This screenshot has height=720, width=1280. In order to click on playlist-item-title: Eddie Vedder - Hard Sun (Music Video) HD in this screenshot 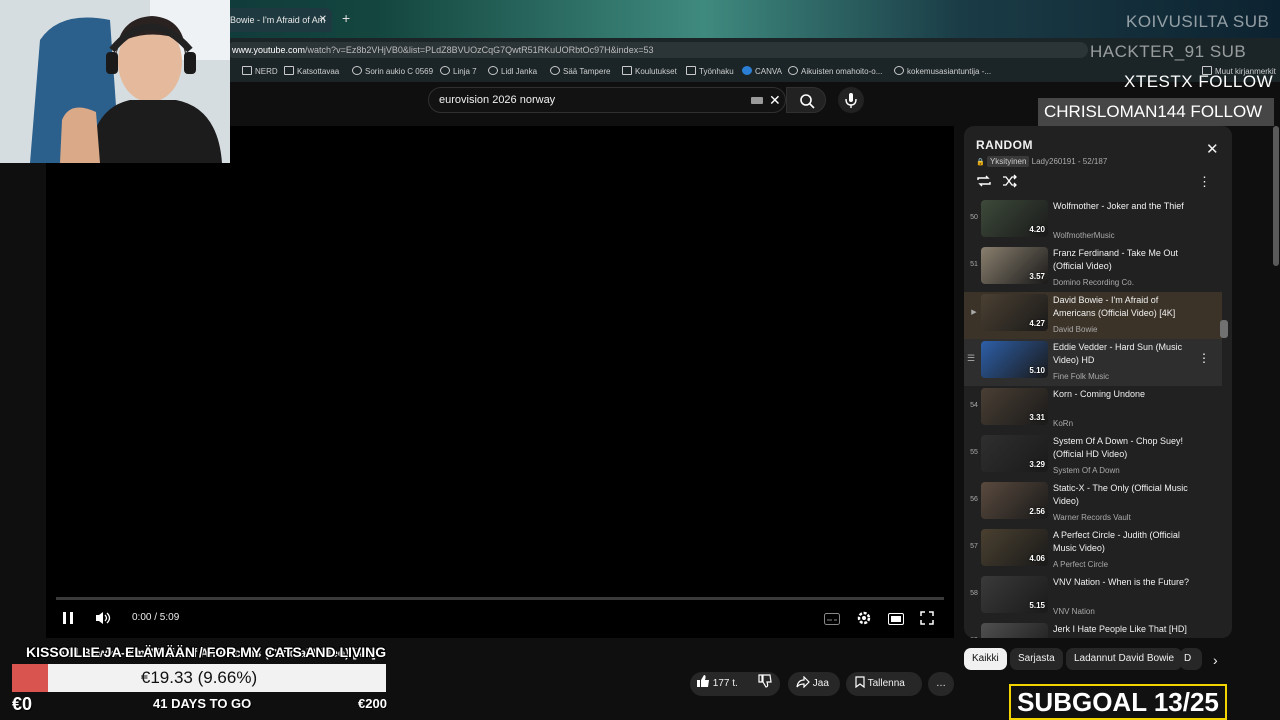, I will do `click(1122, 354)`.